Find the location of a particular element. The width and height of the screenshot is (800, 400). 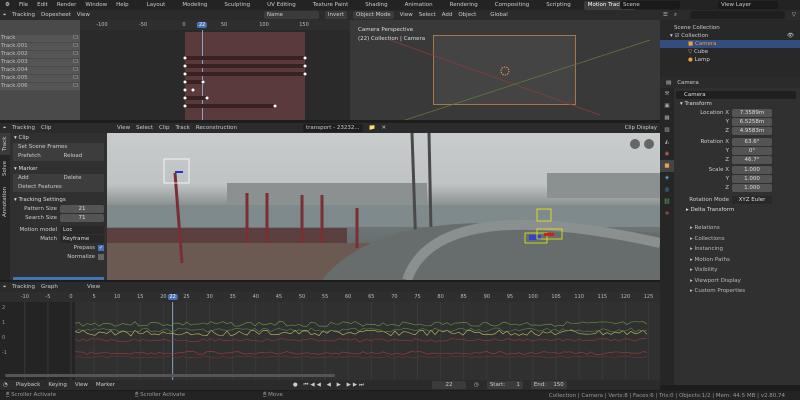

timeline-type-icon: ◔ is located at coordinates (5, 385).